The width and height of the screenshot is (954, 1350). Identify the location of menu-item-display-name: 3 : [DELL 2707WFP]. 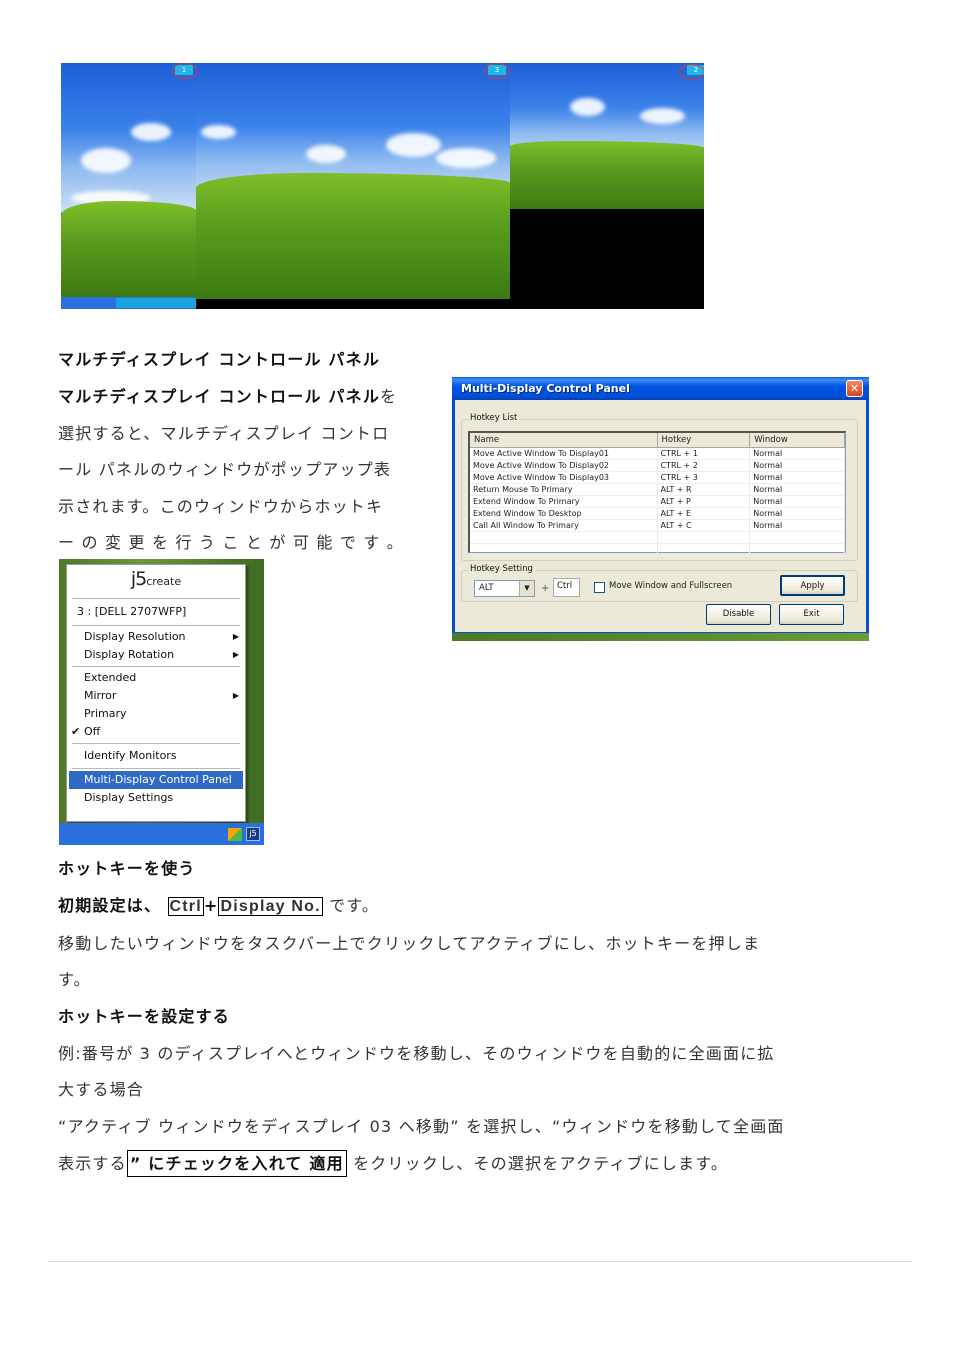
(156, 612).